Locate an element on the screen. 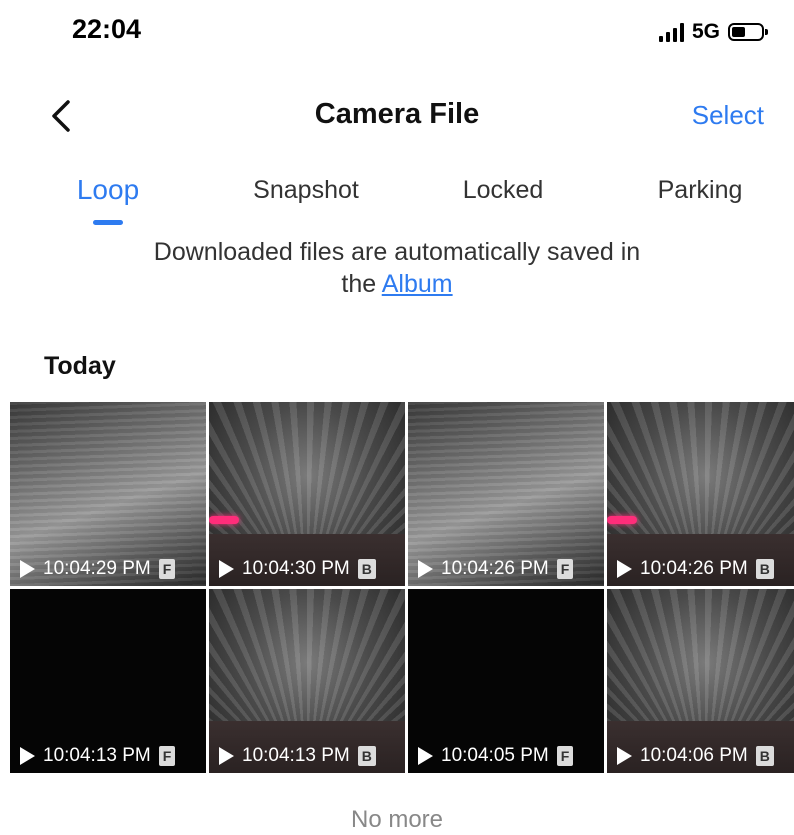 The image size is (794, 835). signal-icon is located at coordinates (671, 32).